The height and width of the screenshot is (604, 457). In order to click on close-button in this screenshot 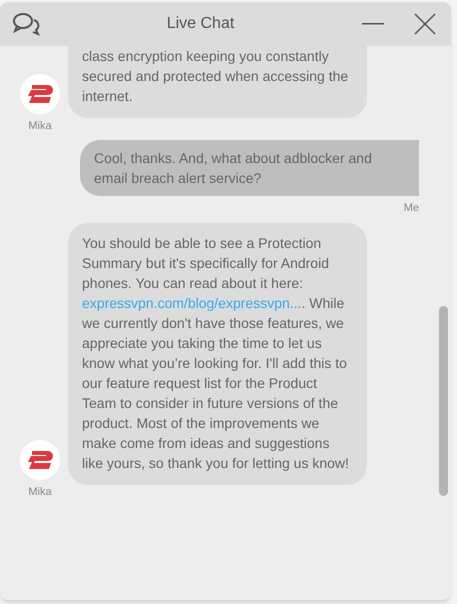, I will do `click(425, 24)`.